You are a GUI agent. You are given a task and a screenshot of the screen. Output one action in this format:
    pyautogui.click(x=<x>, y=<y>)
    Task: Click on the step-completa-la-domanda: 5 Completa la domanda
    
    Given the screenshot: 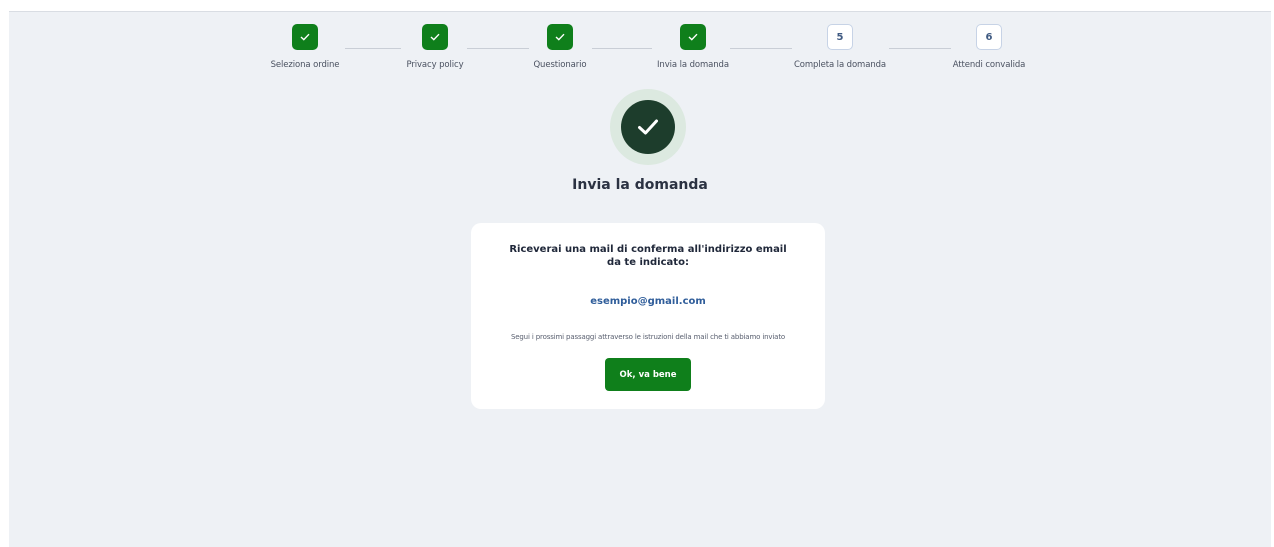 What is the action you would take?
    pyautogui.click(x=840, y=47)
    